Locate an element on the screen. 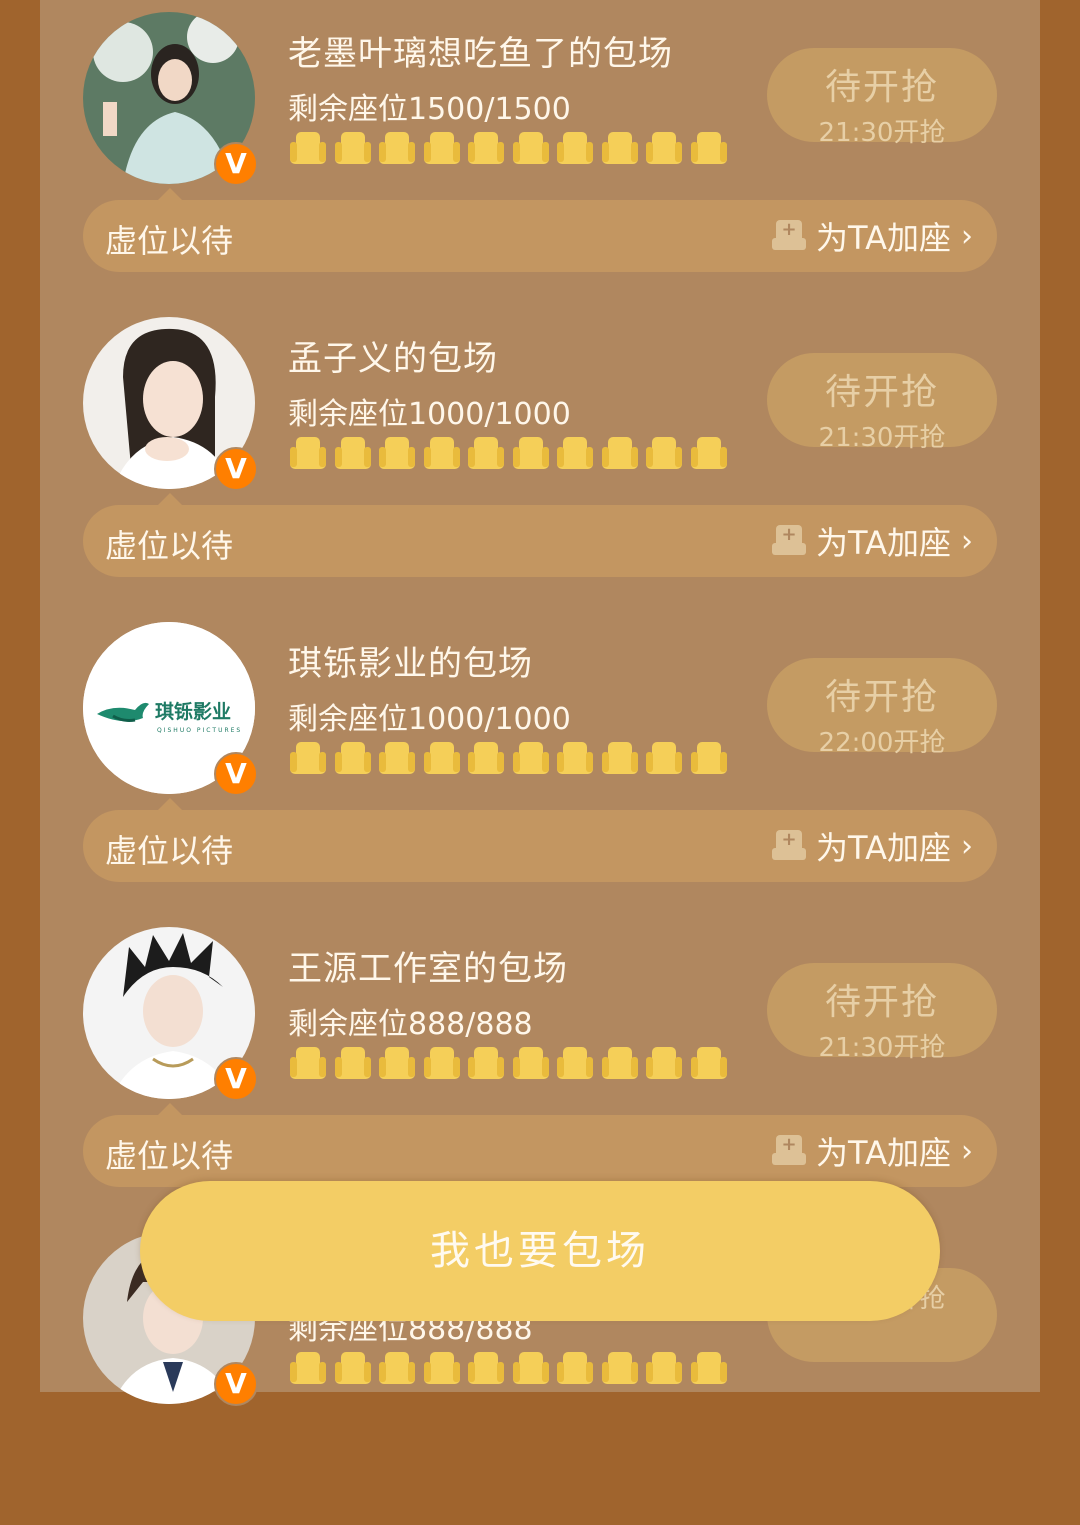 This screenshot has width=1080, height=1525. logo-text: 琪铄影业 is located at coordinates (193, 711).